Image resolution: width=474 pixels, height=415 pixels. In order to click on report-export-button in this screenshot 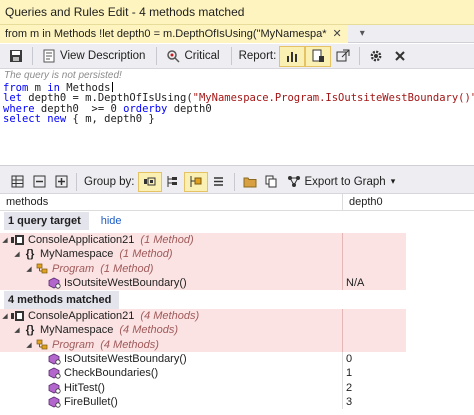, I will do `click(343, 56)`.